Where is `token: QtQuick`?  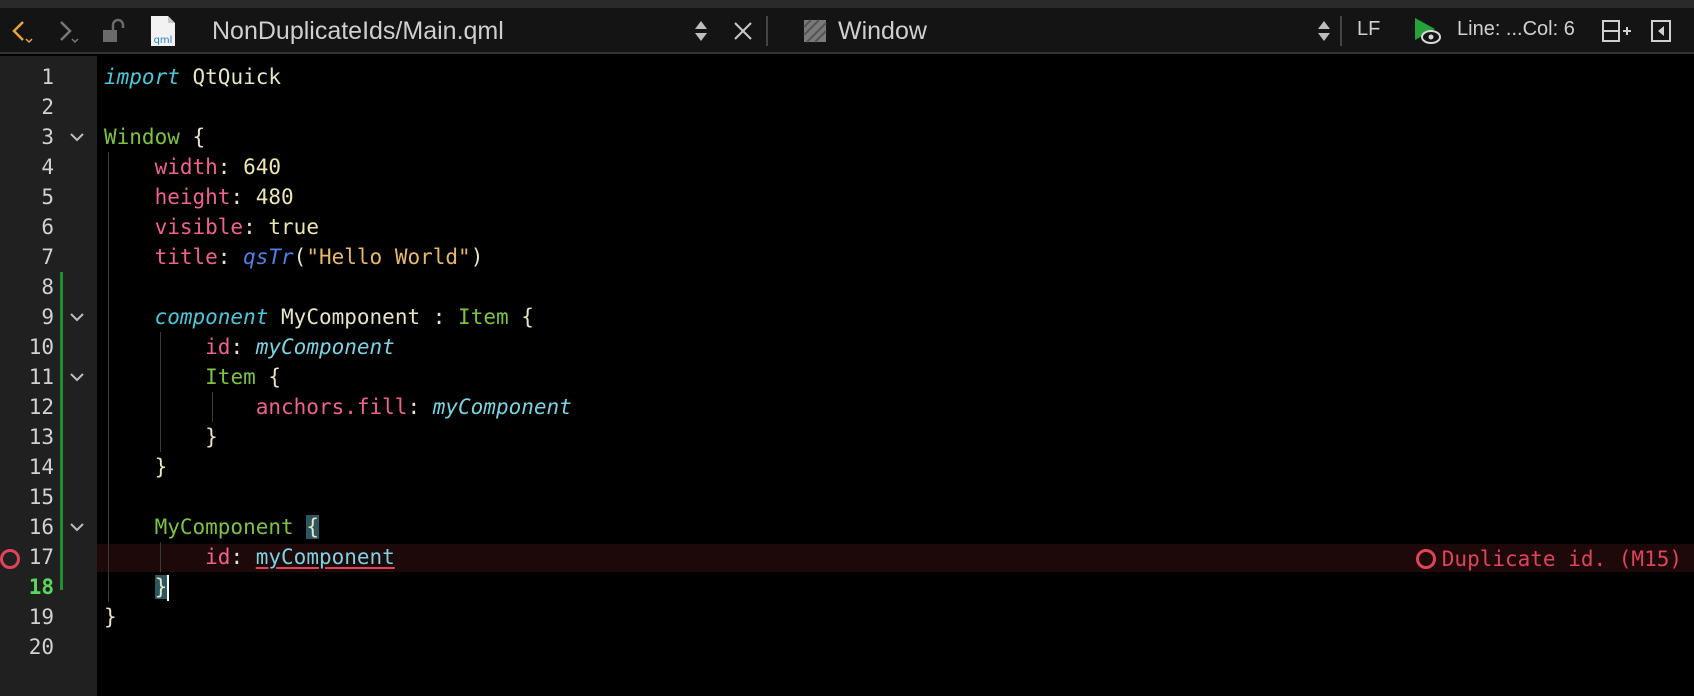
token: QtQuick is located at coordinates (237, 77).